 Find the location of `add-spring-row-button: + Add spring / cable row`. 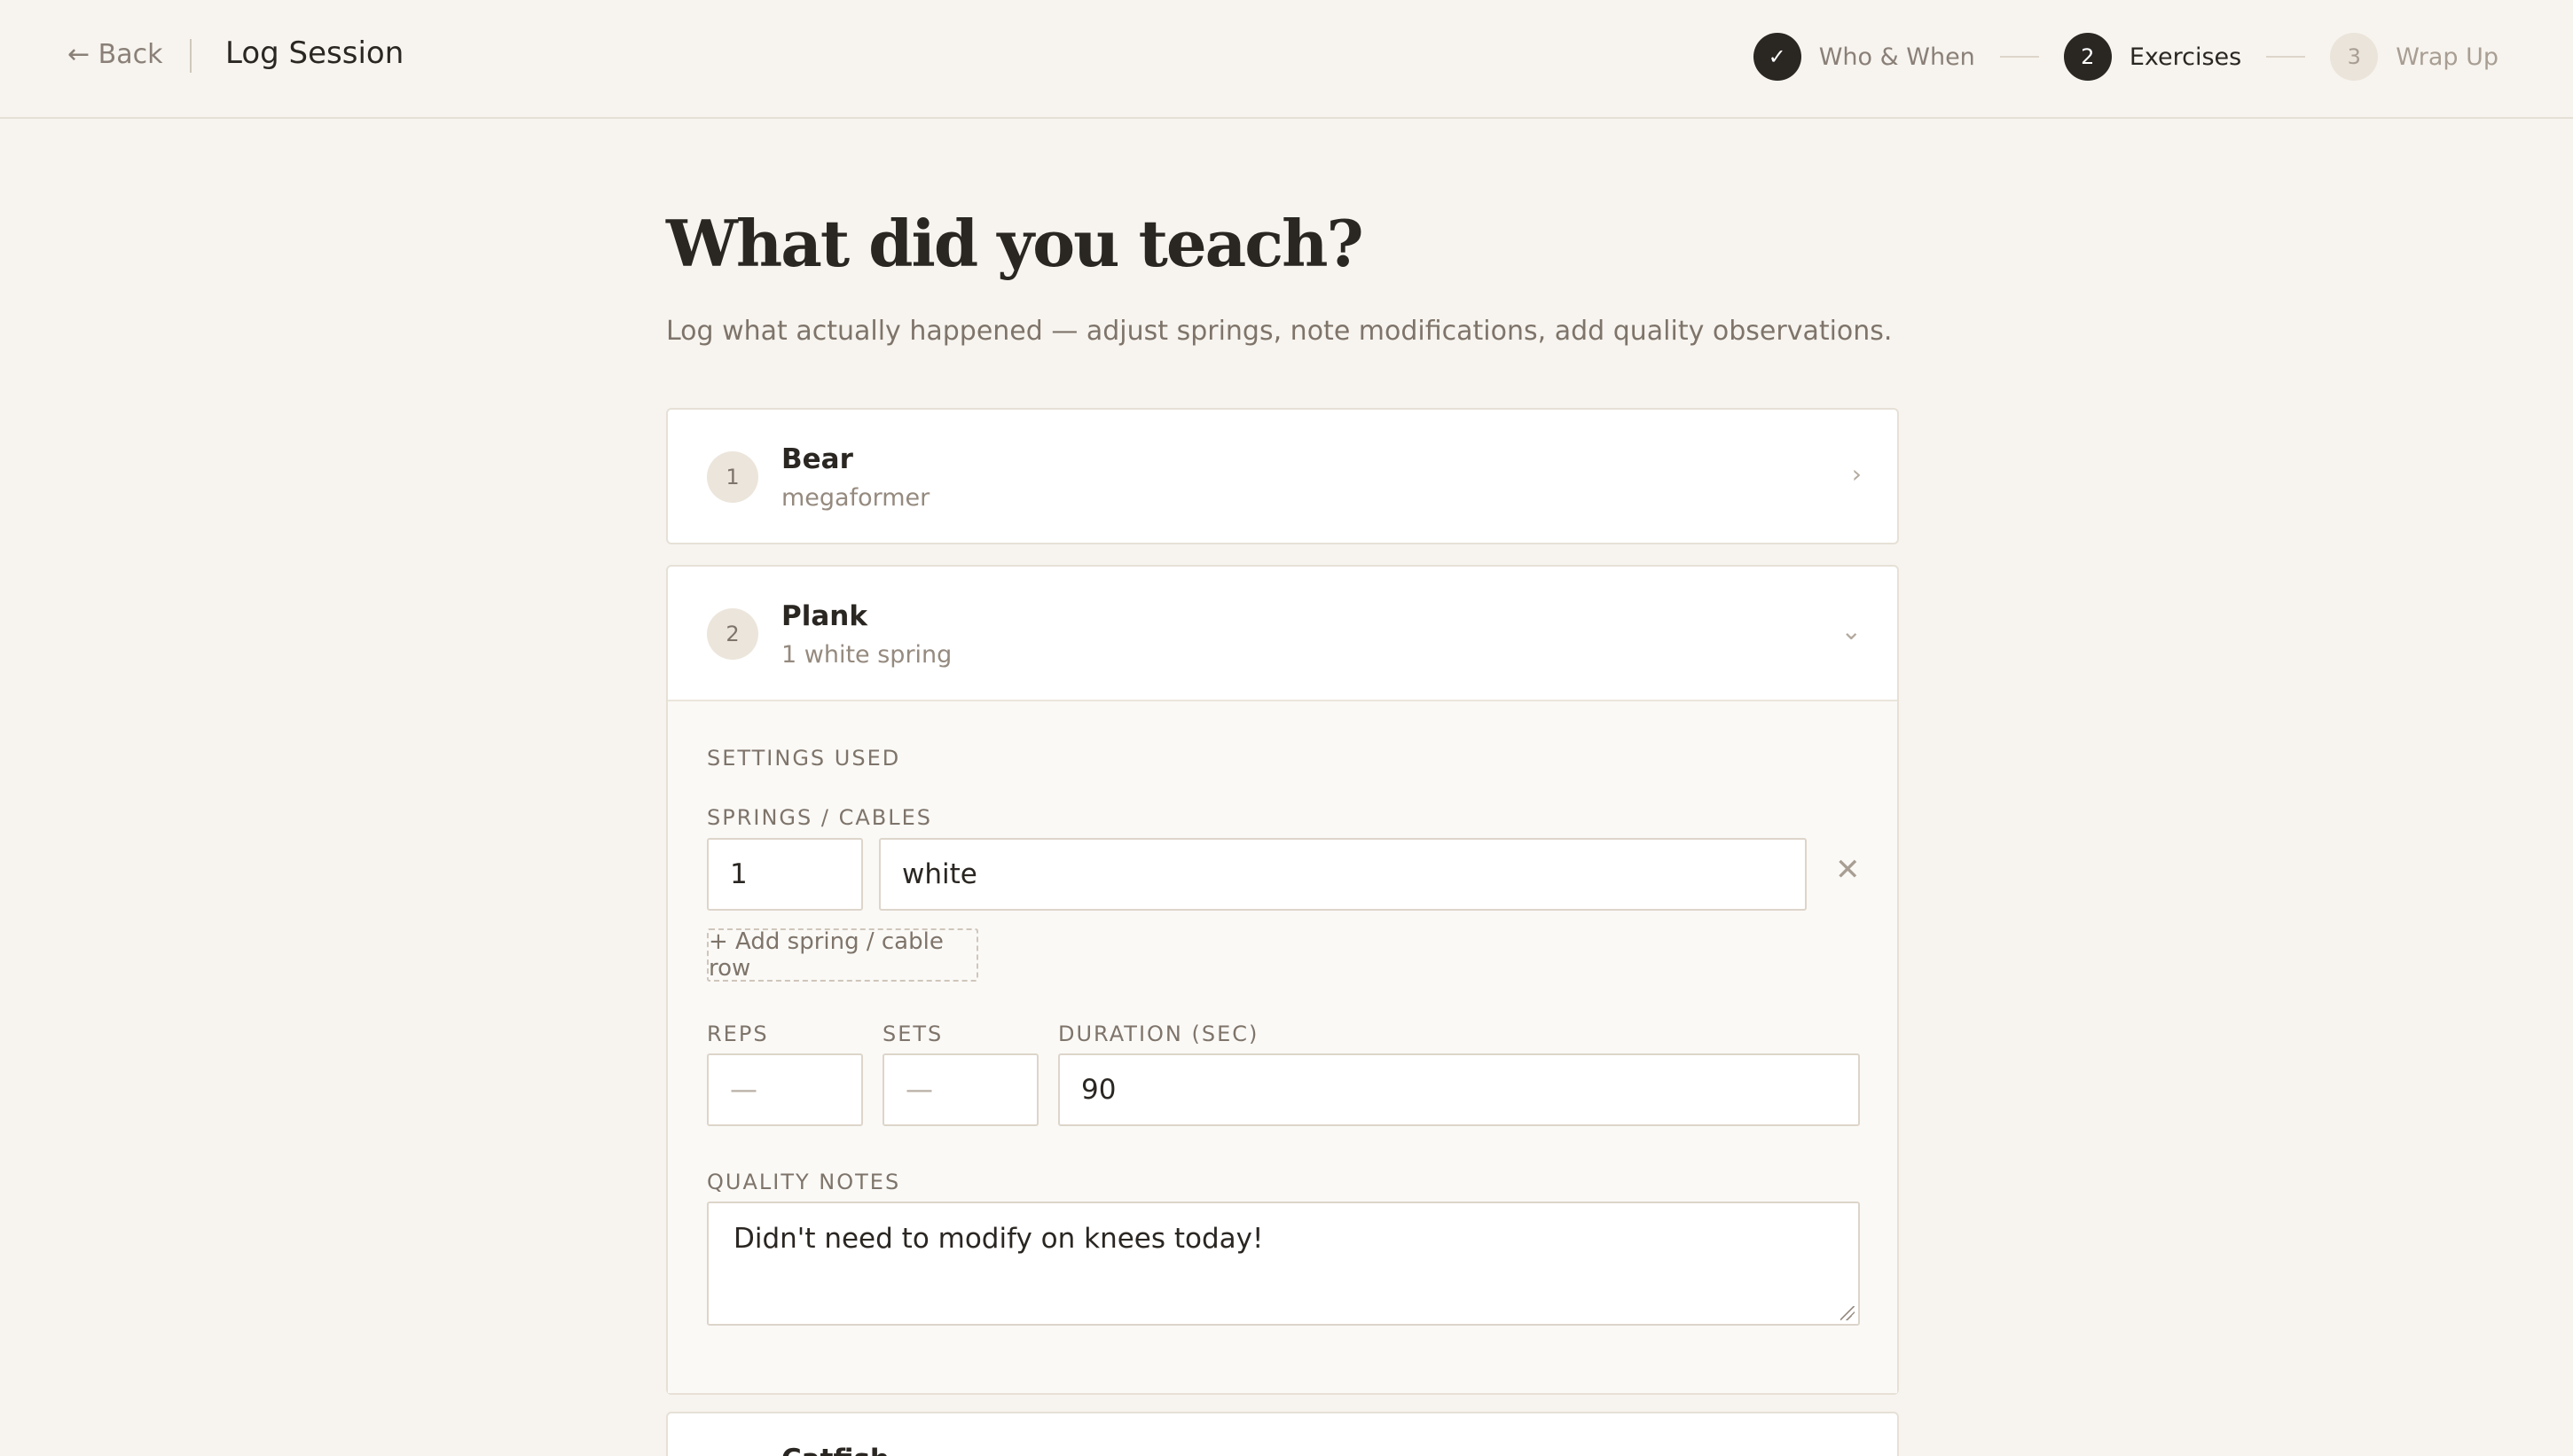

add-spring-row-button: + Add spring / cable row is located at coordinates (842, 955).